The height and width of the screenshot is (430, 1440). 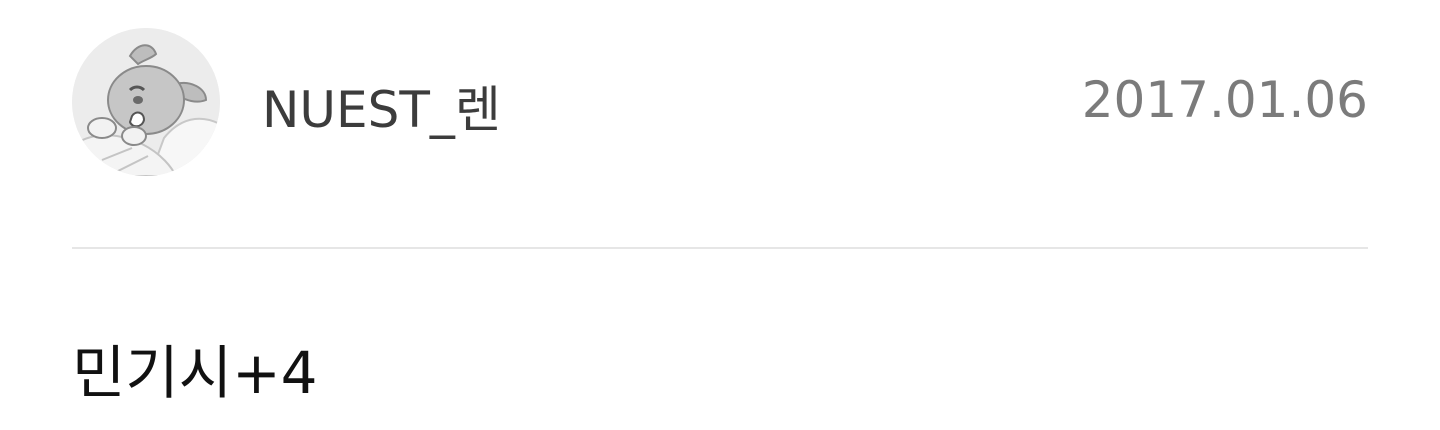 I want to click on post-date: 2017.01.06, so click(x=1224, y=100).